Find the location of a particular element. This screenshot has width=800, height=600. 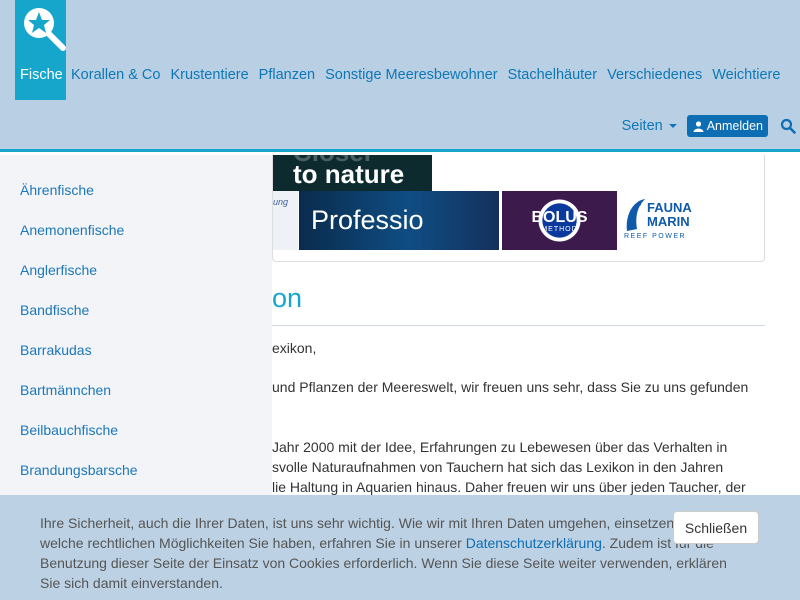

ad-prof-text: Professio is located at coordinates (367, 220).